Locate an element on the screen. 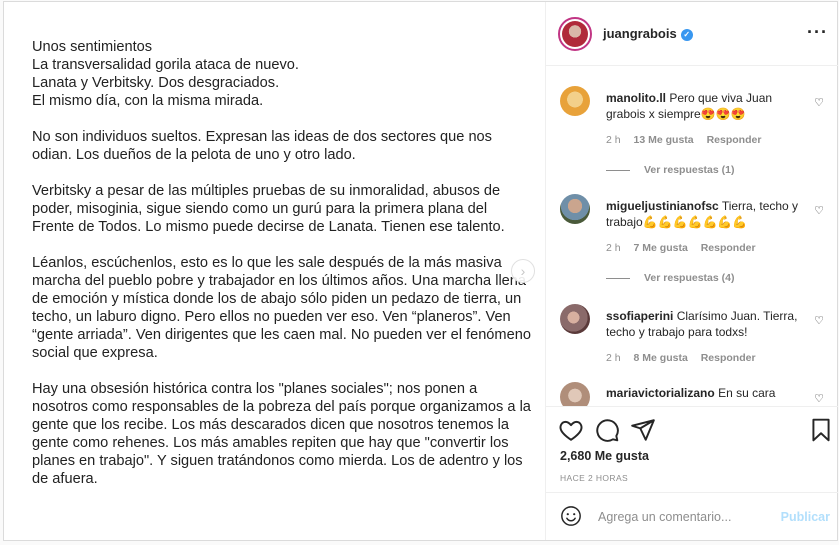 The height and width of the screenshot is (545, 839). like-heart-icon is located at coordinates (571, 430).